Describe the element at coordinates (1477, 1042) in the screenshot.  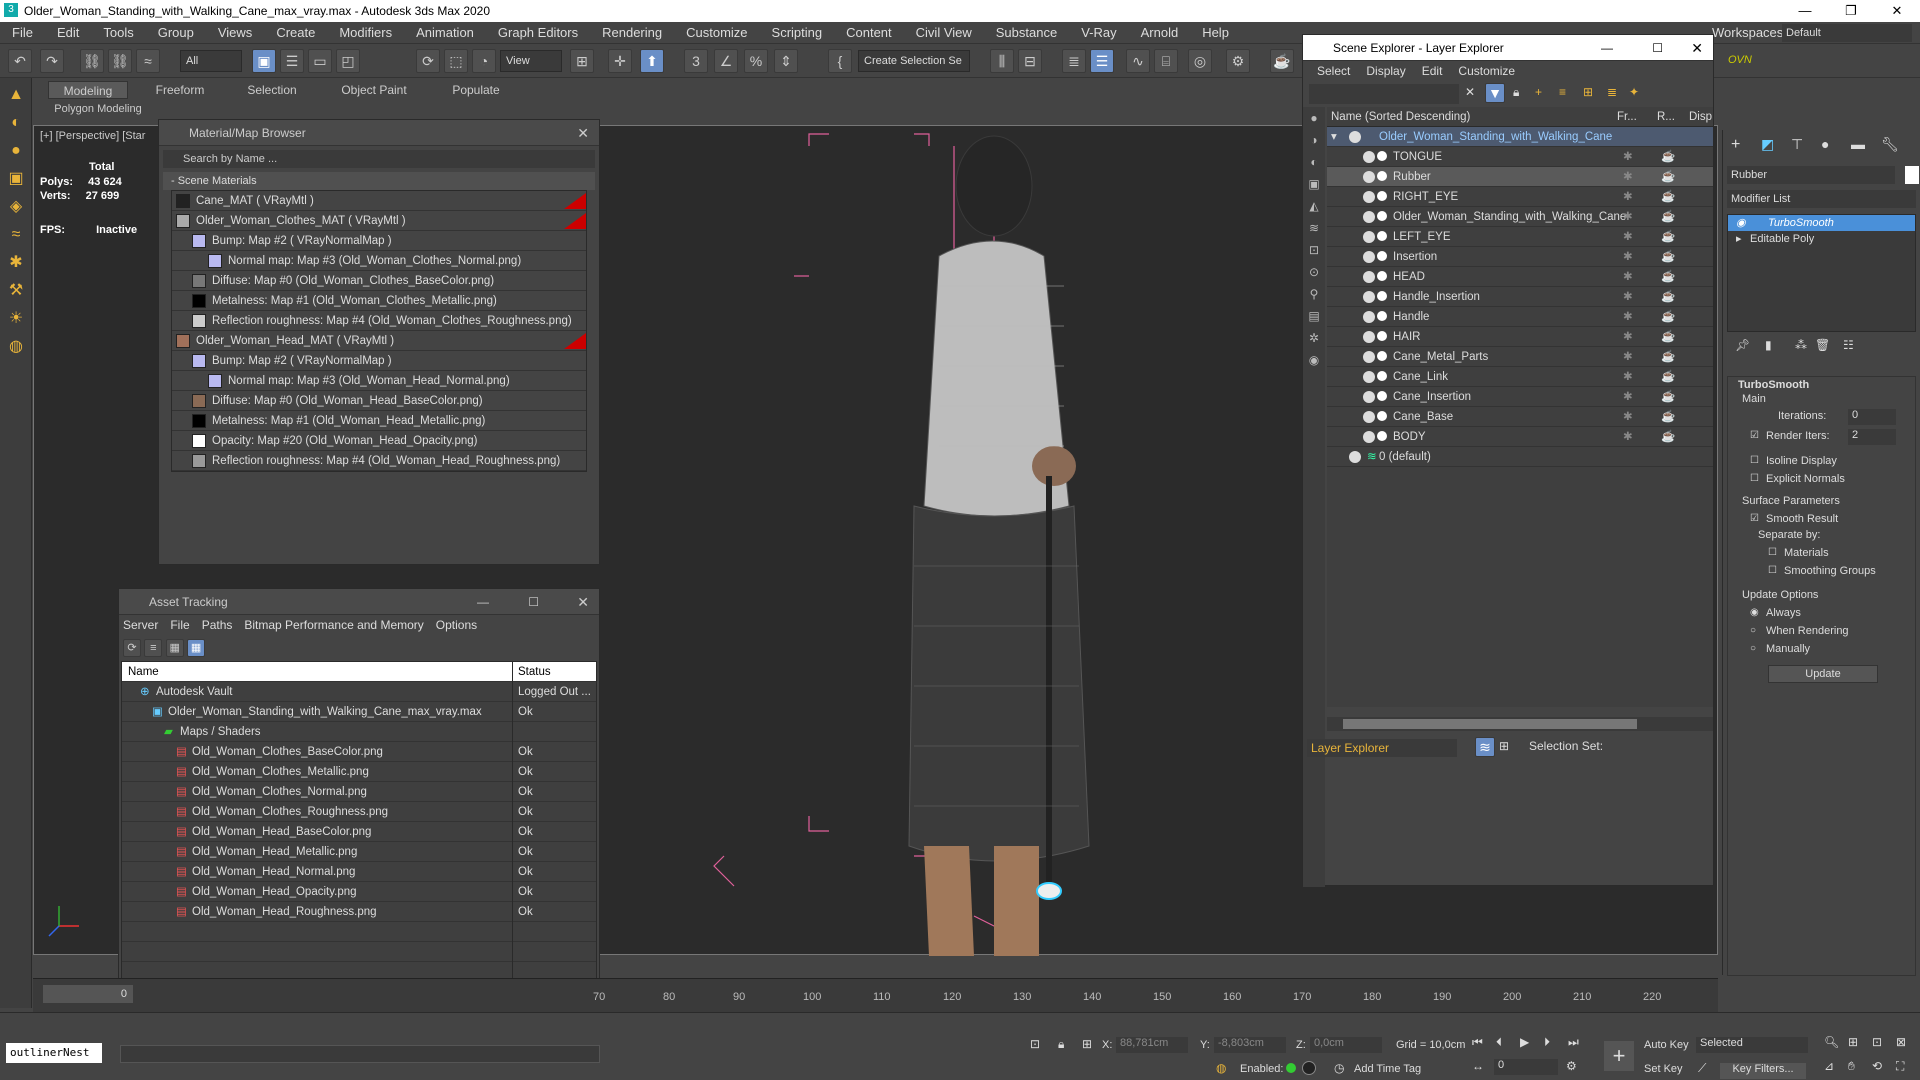
I see `go-to-start-icon: ⏮` at that location.